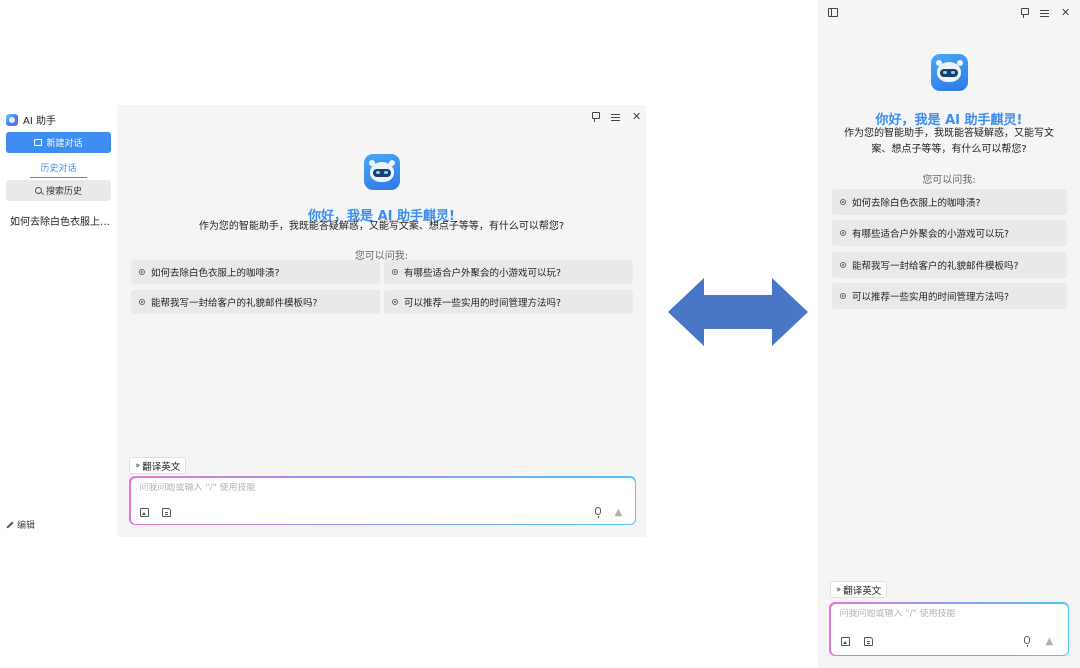 This screenshot has width=1080, height=668. I want to click on double-arrow-icon, so click(738, 312).